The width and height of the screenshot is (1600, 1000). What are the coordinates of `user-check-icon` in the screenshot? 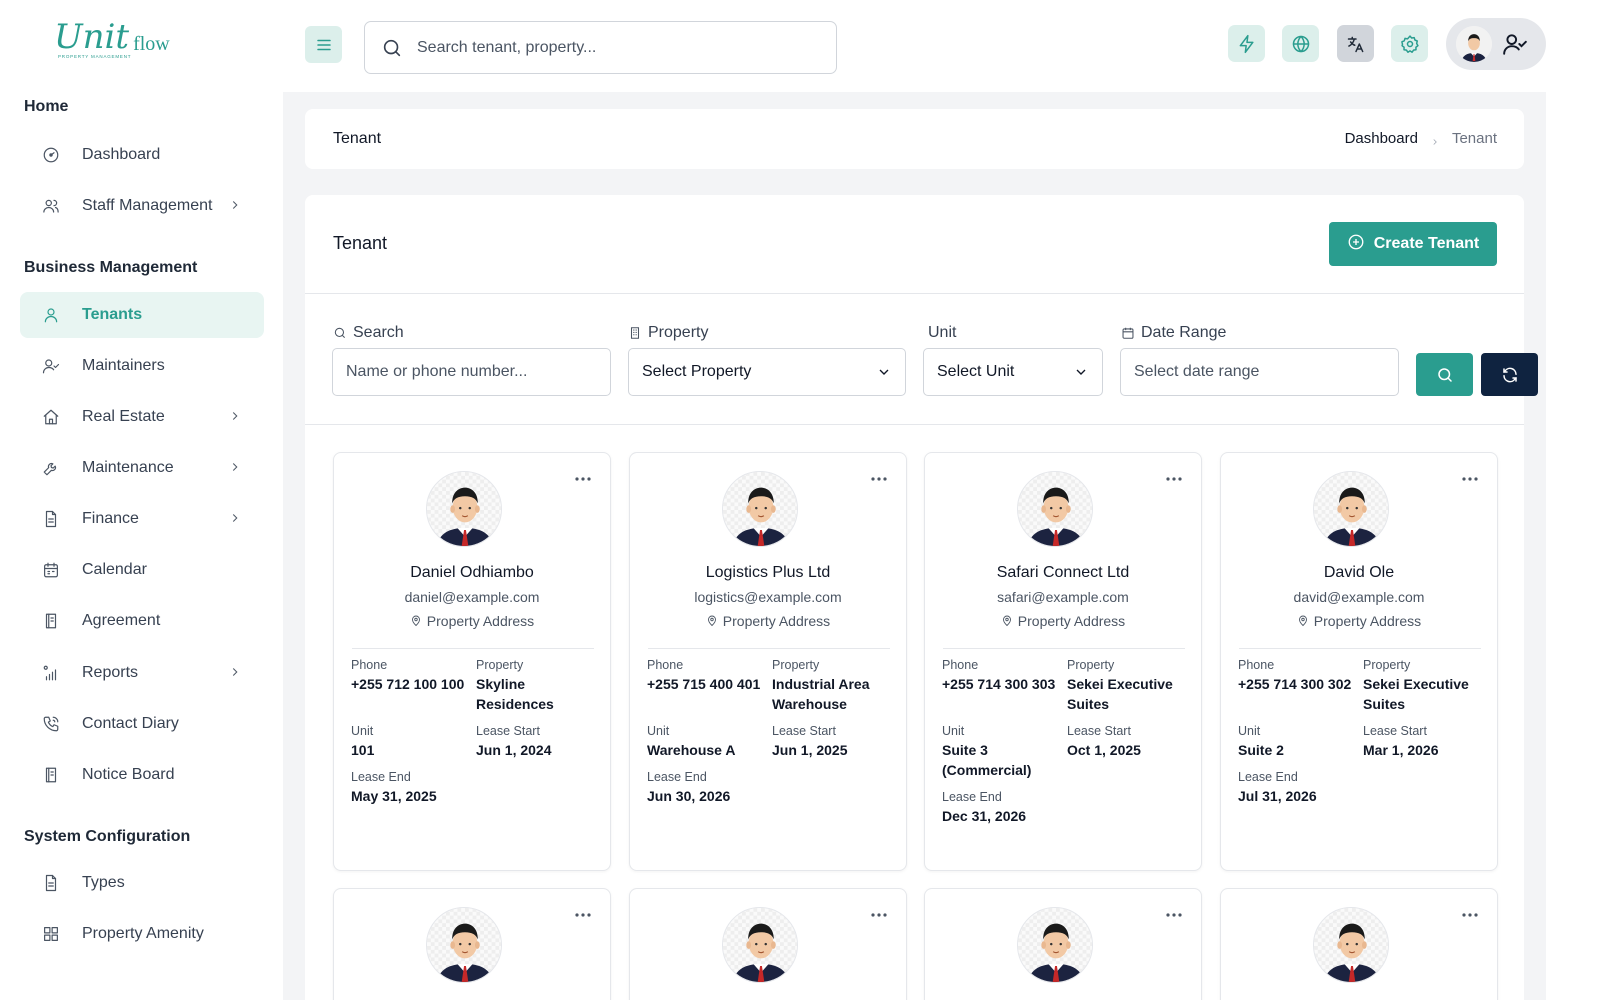 It's located at (1515, 44).